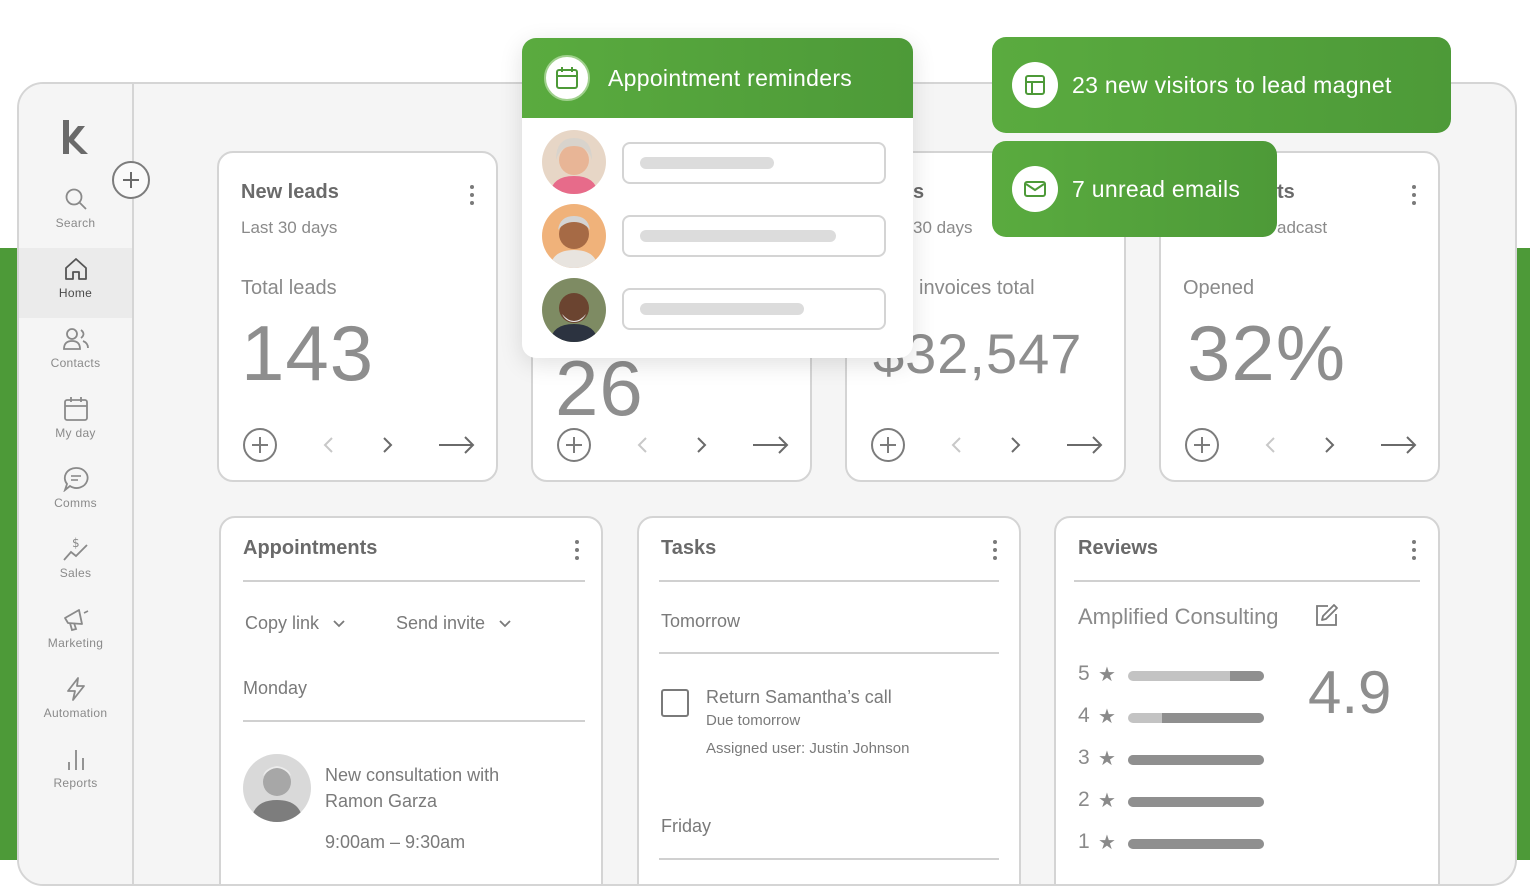 Image resolution: width=1530 pixels, height=886 pixels. What do you see at coordinates (1156, 188) in the screenshot?
I see `notification-text: 7 unread emails` at bounding box center [1156, 188].